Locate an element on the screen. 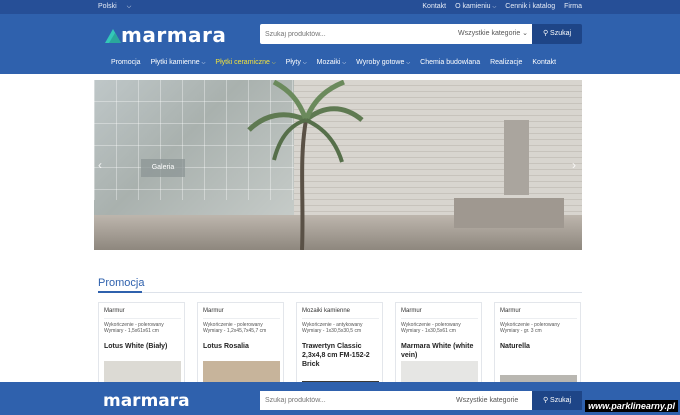 This screenshot has width=680, height=415. search-button: ⚲ Szukaj is located at coordinates (557, 34).